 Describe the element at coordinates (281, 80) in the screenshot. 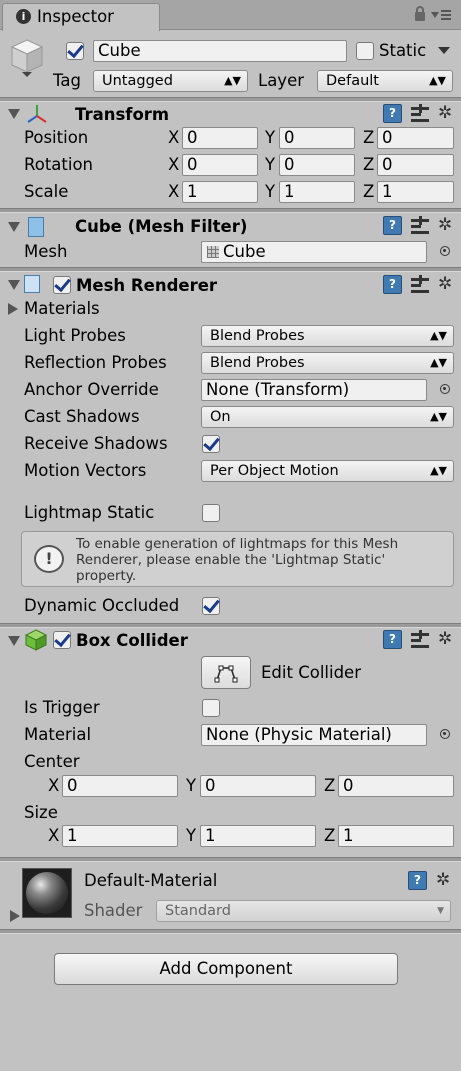

I see `layer-label: Layer` at that location.